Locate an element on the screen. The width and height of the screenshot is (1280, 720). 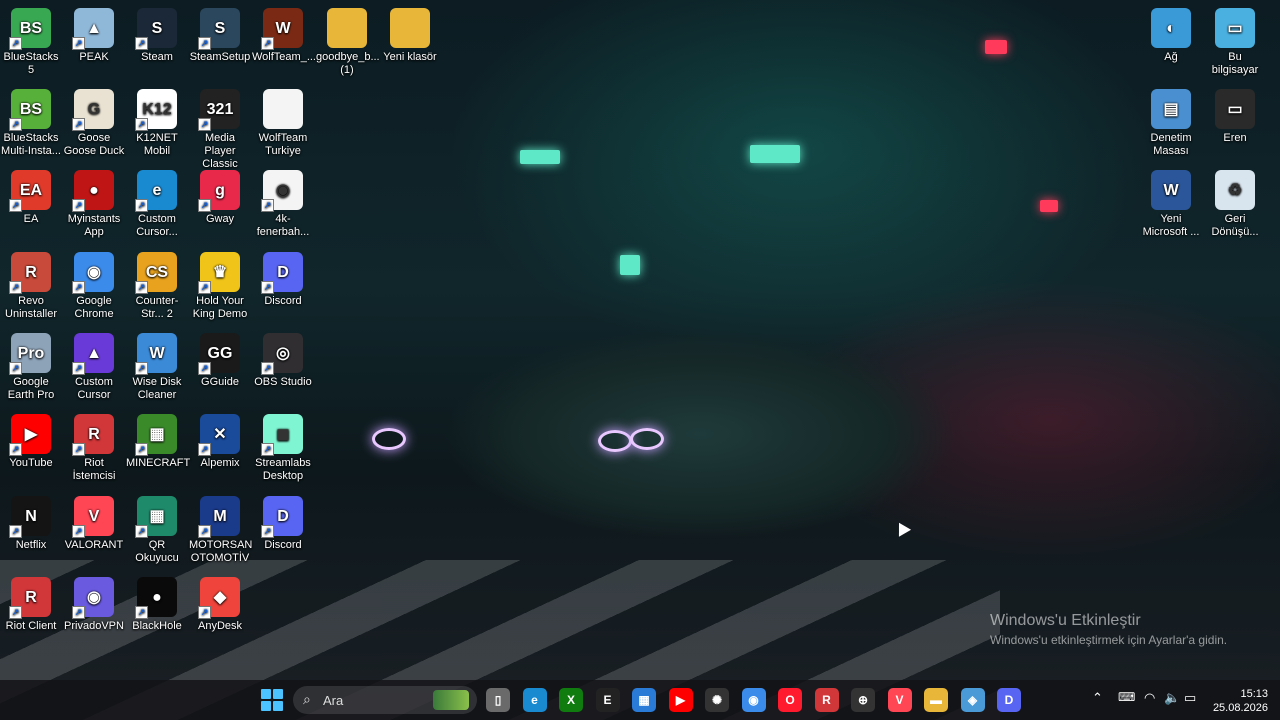
desktop-shortcut: ● ↗ Myinstants App is located at coordinates (94, 202).